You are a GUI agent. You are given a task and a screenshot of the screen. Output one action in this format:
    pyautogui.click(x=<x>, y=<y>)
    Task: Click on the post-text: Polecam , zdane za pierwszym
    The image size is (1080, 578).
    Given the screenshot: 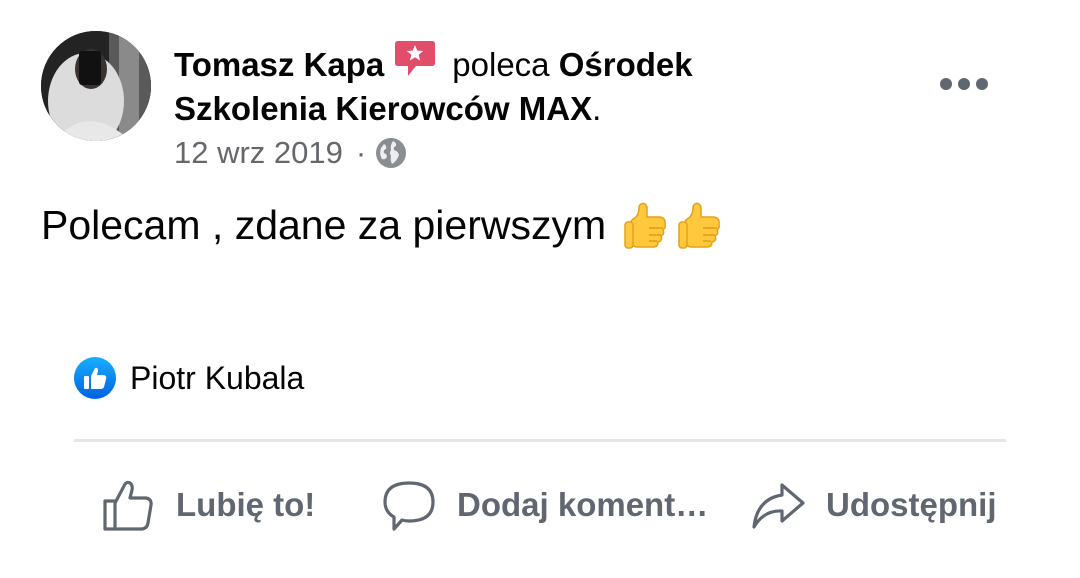 What is the action you would take?
    pyautogui.click(x=324, y=225)
    